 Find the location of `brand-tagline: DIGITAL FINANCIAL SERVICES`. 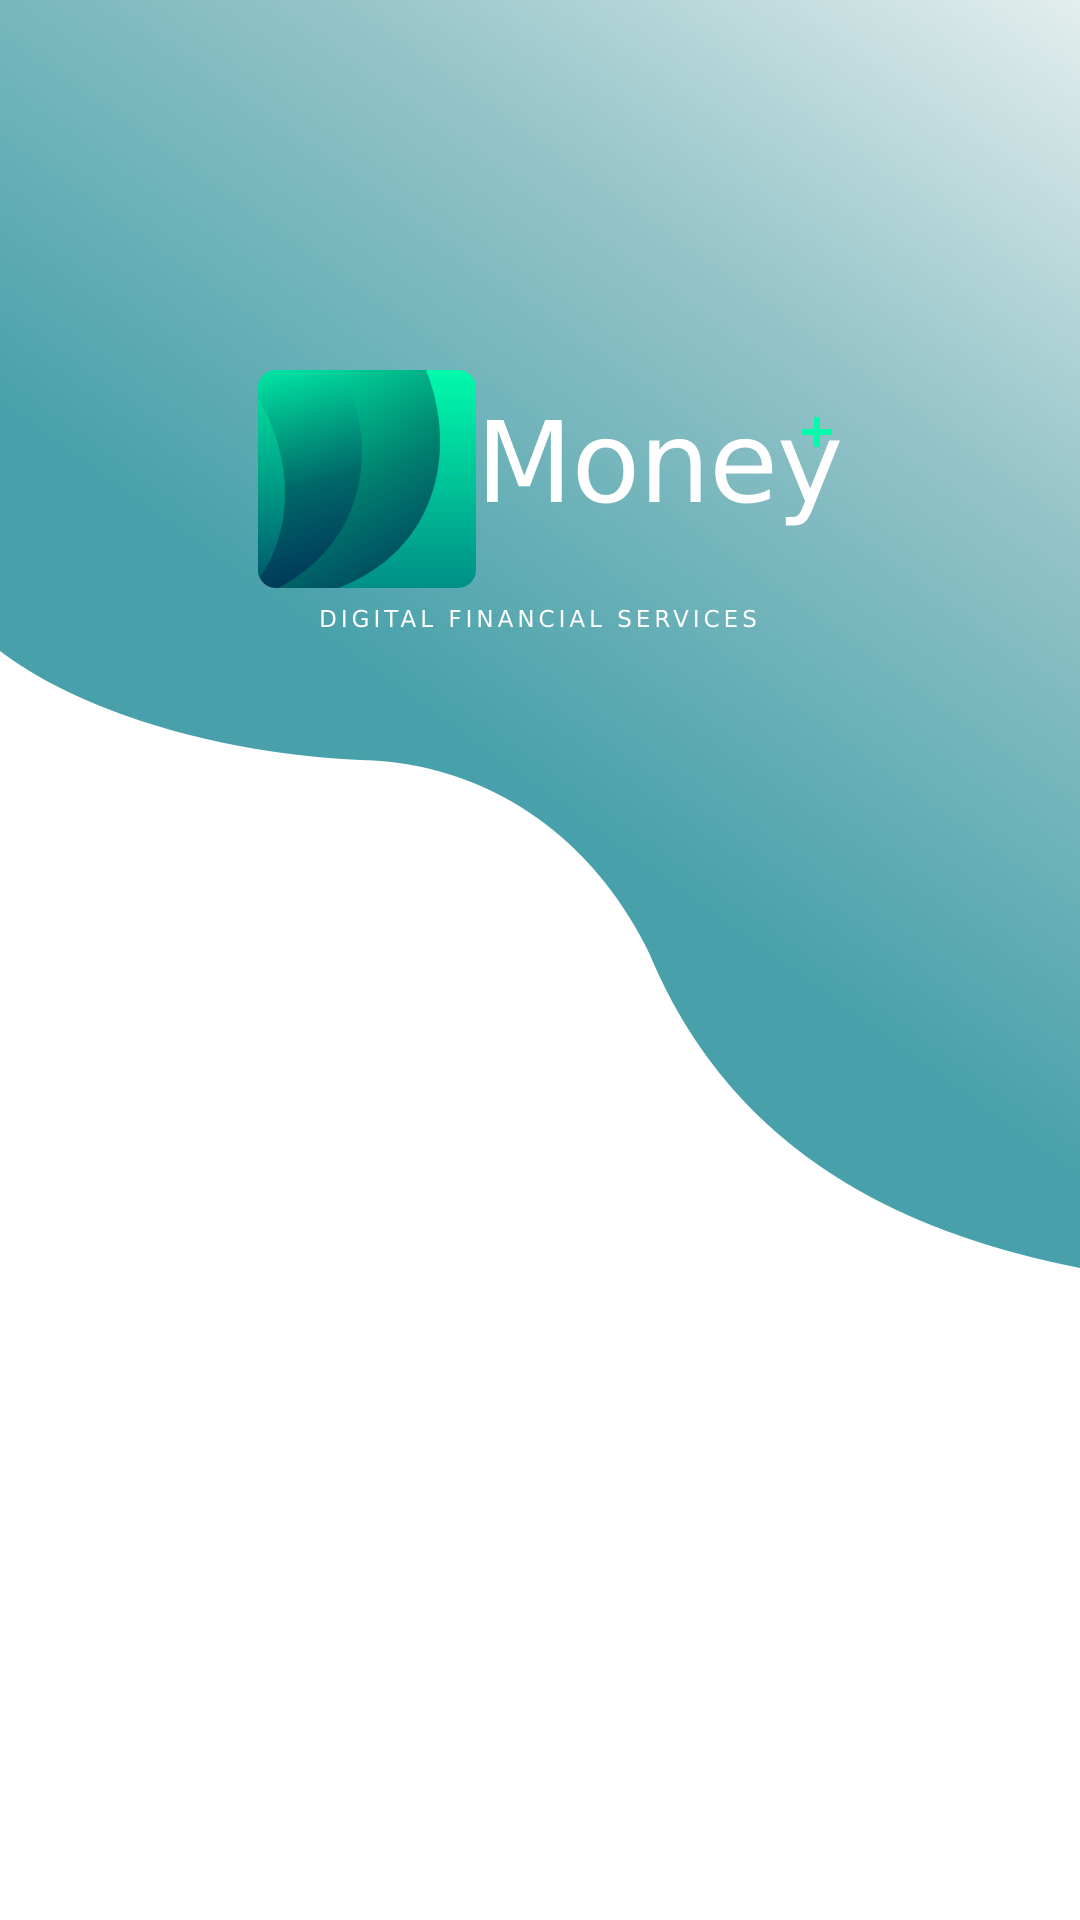

brand-tagline: DIGITAL FINANCIAL SERVICES is located at coordinates (540, 620).